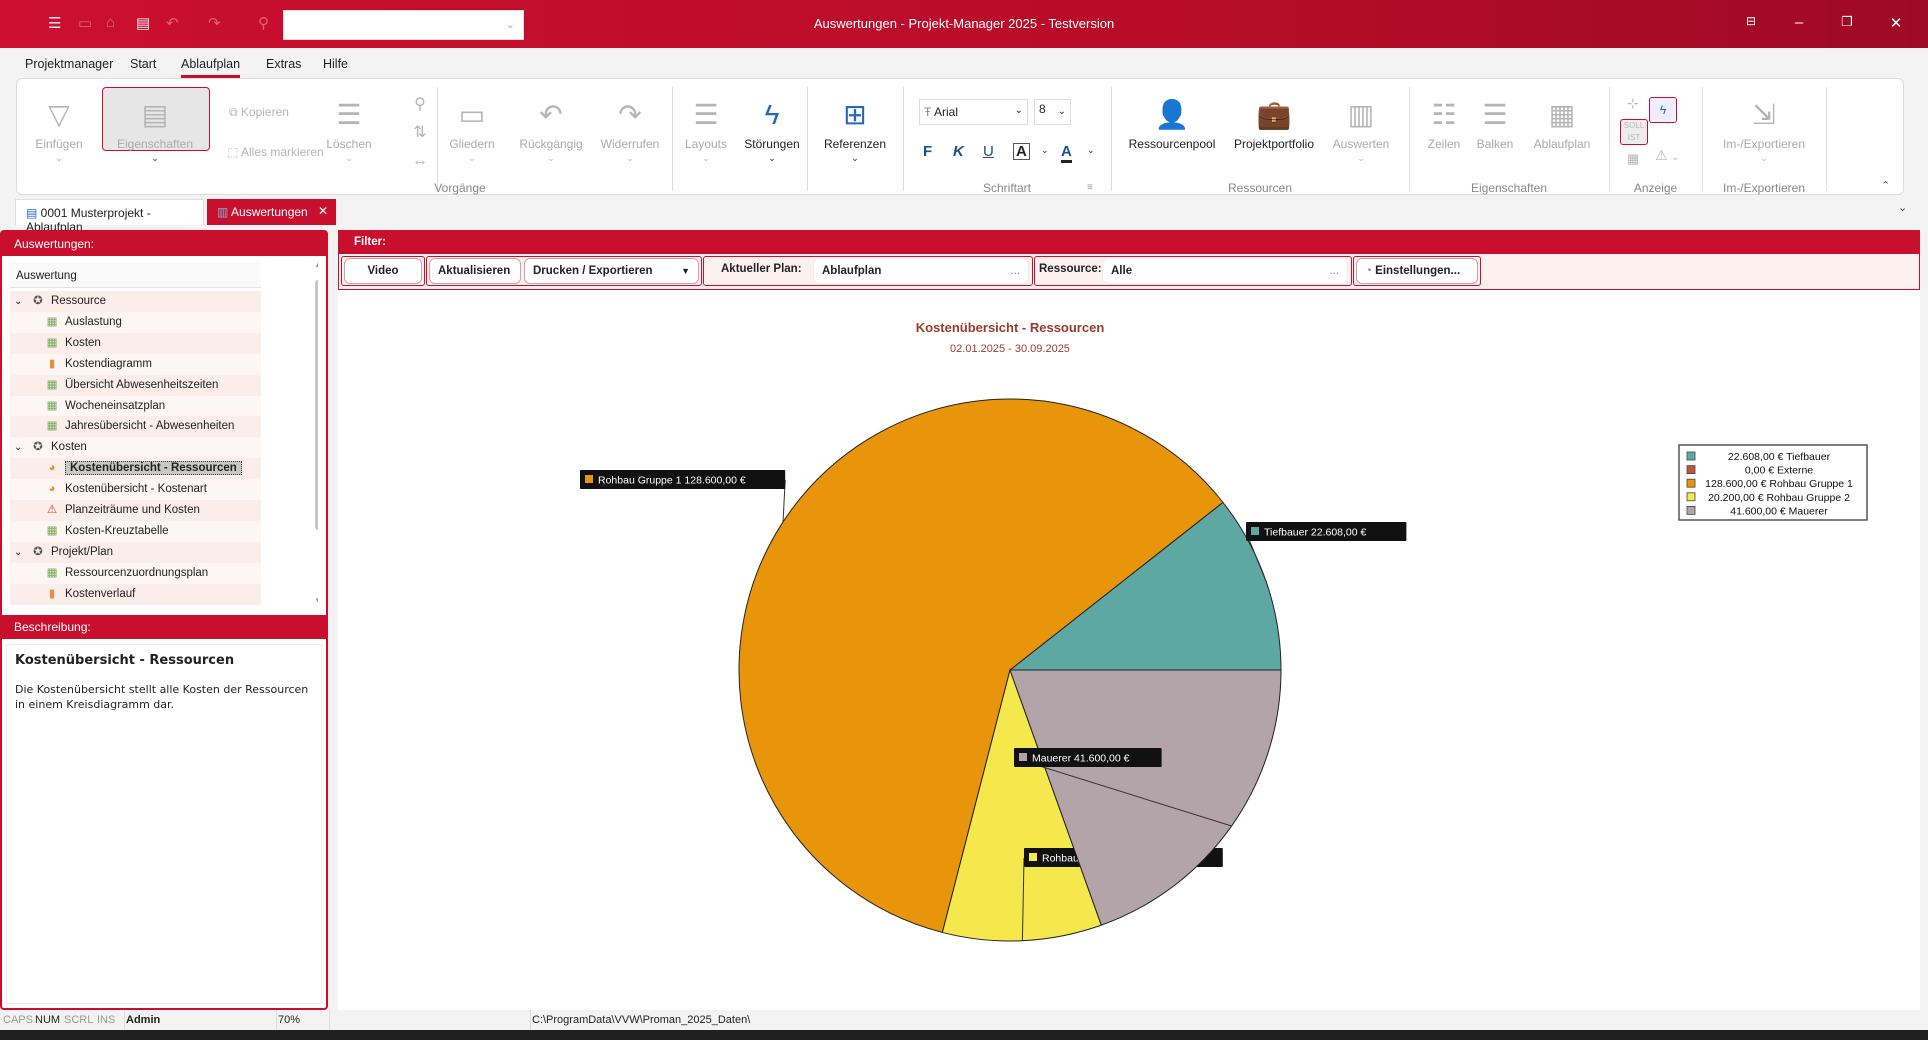  I want to click on aktualisieren-button: Aktualisieren, so click(475, 271).